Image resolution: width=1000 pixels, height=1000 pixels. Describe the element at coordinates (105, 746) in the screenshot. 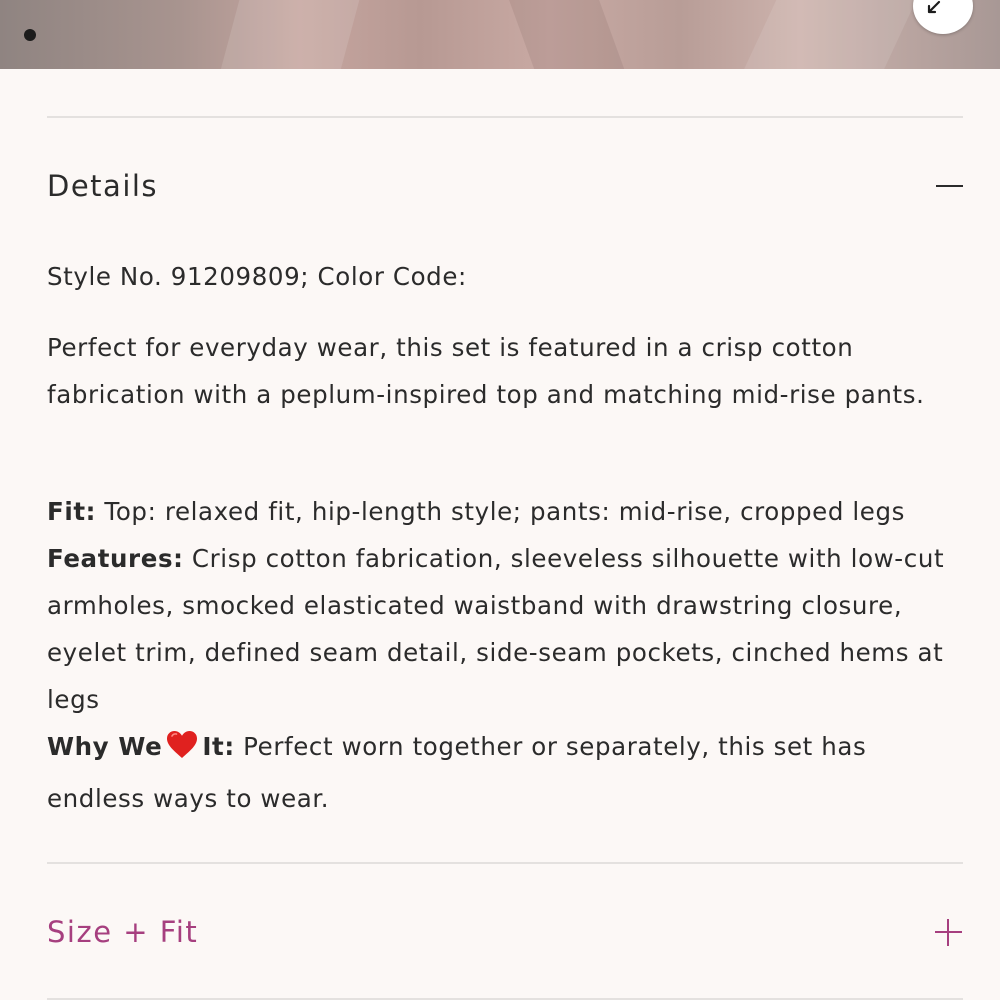

I see `why-label-start: Why We` at that location.